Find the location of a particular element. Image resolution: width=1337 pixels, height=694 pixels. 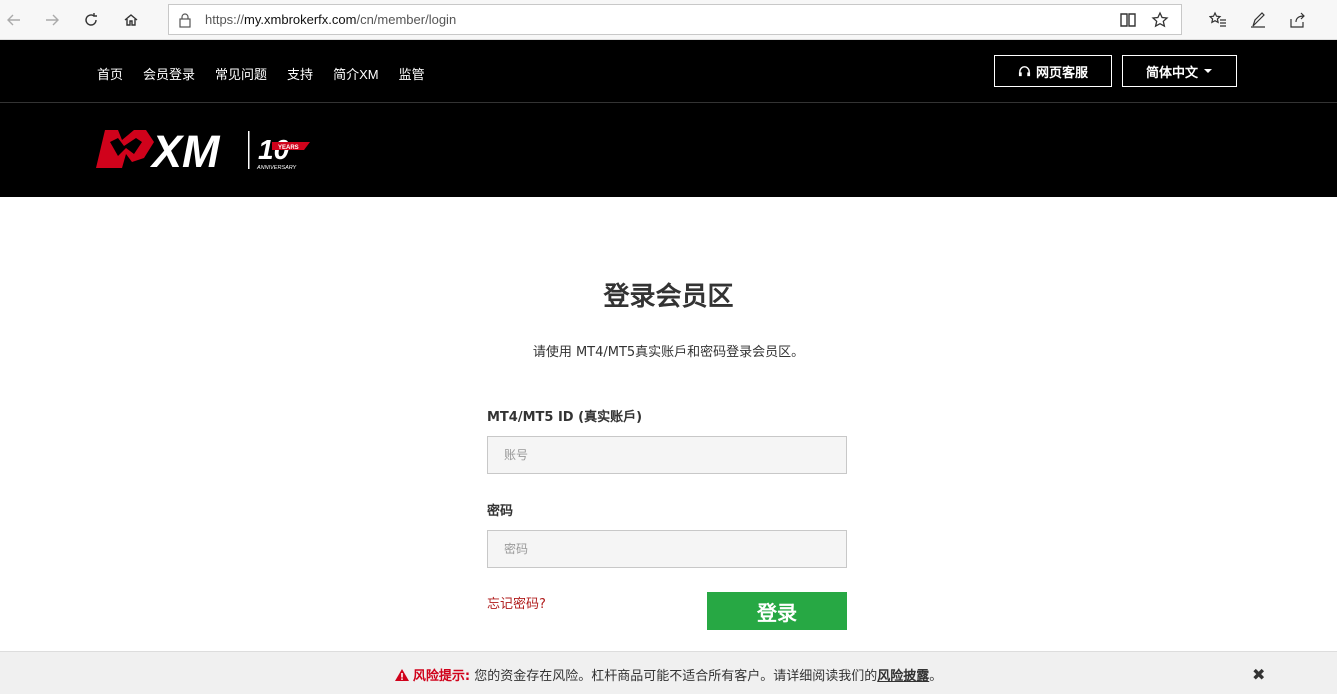

risk-warning-body: 您的资金存在风险。杠杆商品可能不适合所有客户。请详细阅读我们的 is located at coordinates (674, 676).